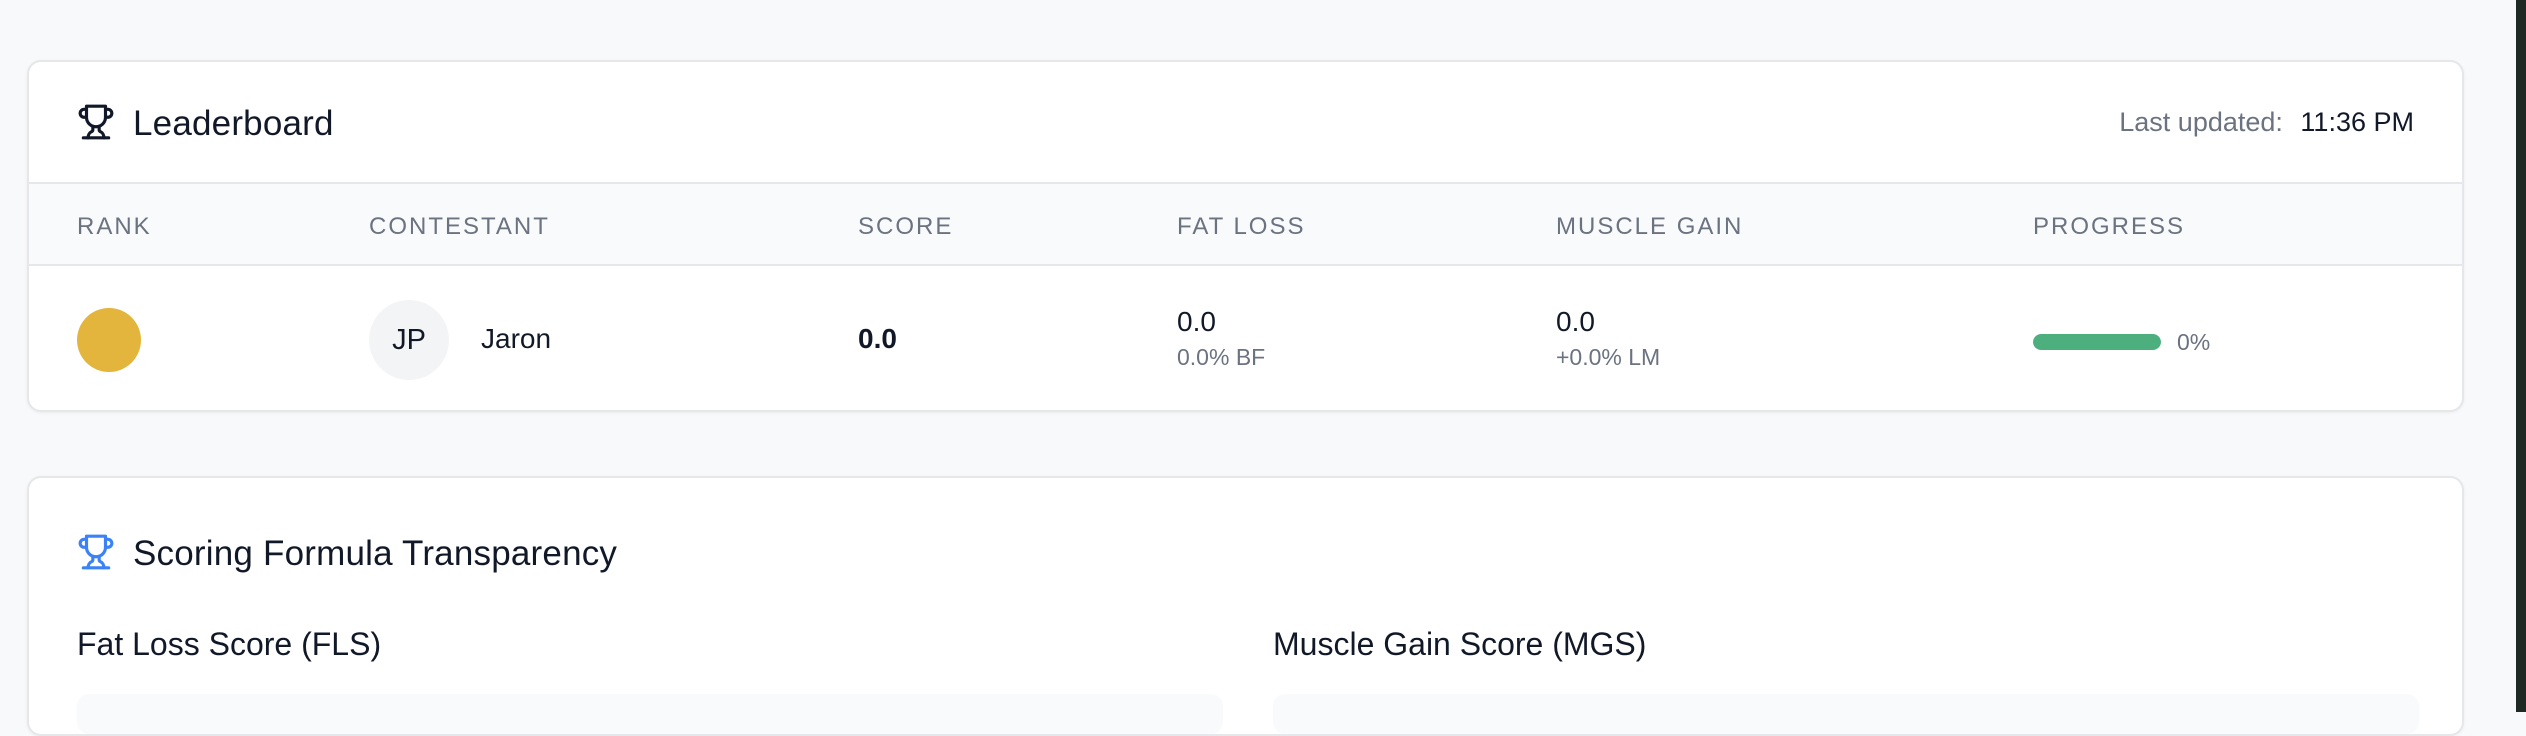  I want to click on muscle-gain-score-title: Muscle Gain Score (MGS), so click(1460, 644).